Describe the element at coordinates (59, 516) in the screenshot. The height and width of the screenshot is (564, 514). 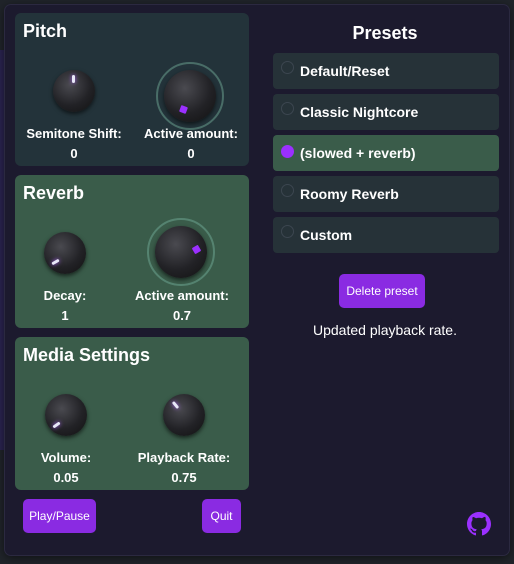
I see `play-pause-button: Play/Pause` at that location.